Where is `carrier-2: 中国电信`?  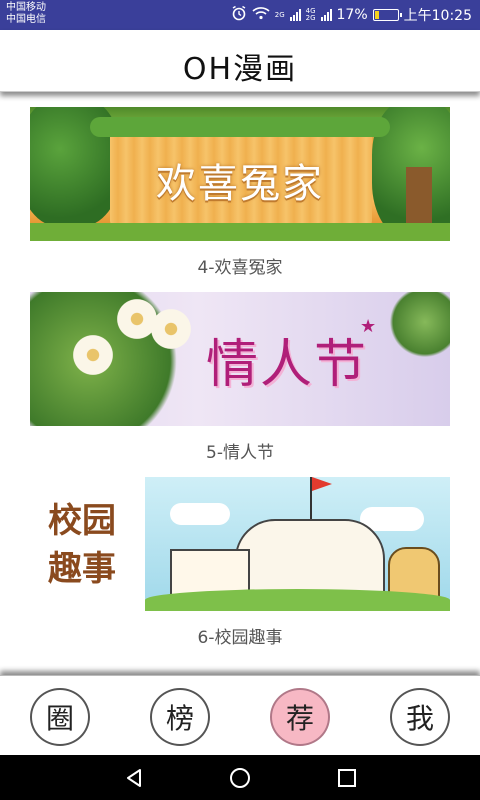
carrier-2: 中国电信 is located at coordinates (26, 19).